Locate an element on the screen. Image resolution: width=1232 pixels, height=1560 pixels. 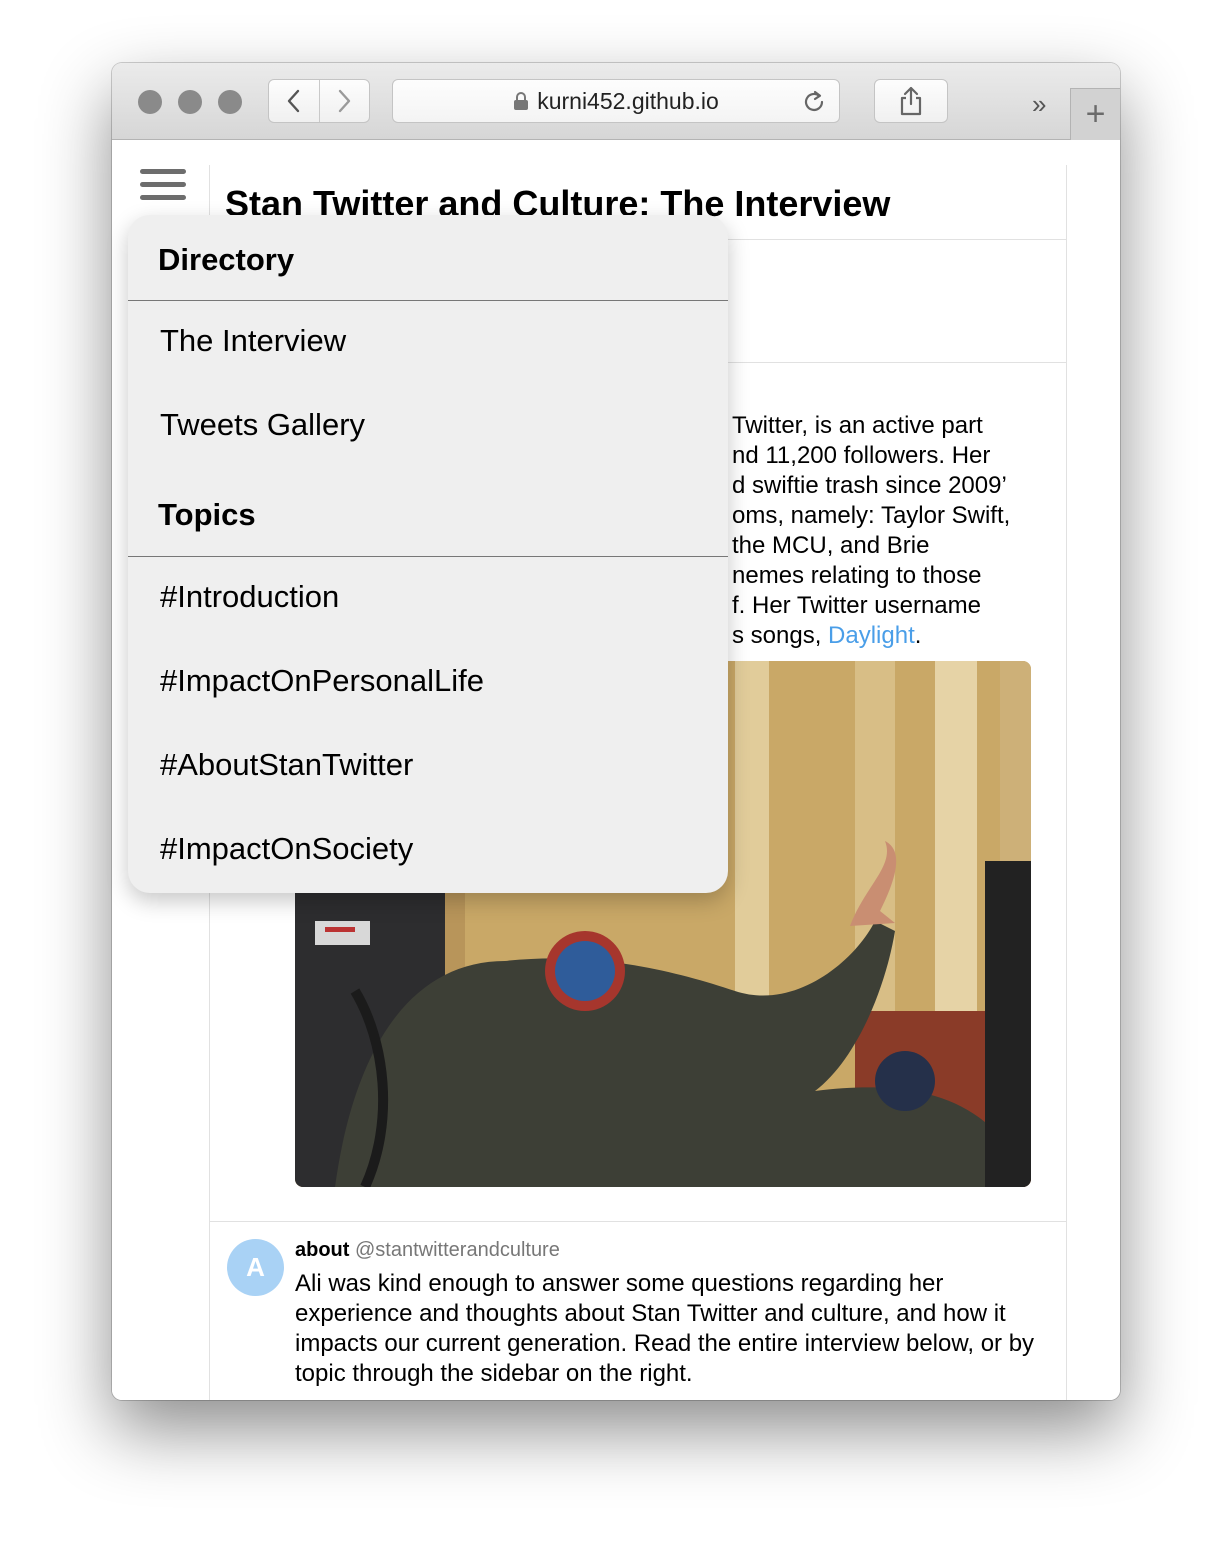
menu-item-impact-on-society: #ImpactOnSociety is located at coordinates (286, 849).